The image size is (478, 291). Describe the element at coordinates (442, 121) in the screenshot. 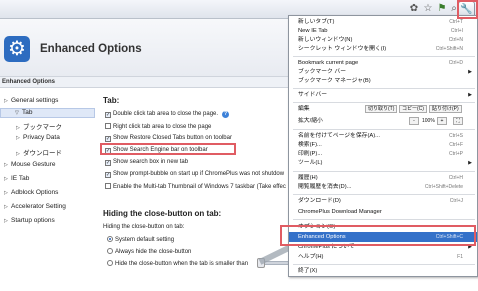

I see `zoom-in-button: +` at that location.